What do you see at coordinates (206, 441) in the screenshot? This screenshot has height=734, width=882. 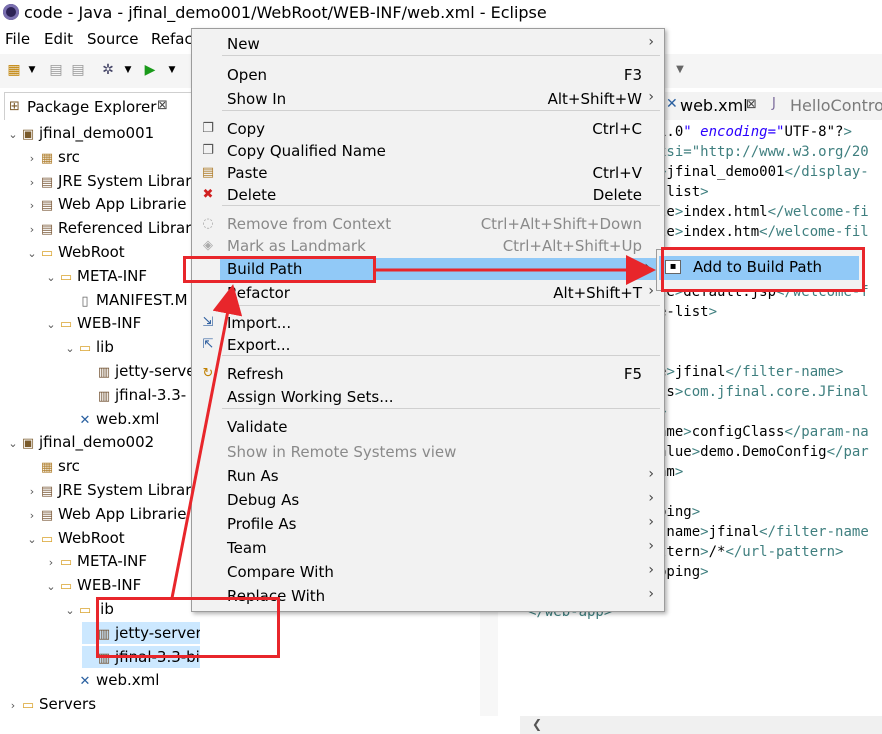 I see `annotation-arrow-up` at bounding box center [206, 441].